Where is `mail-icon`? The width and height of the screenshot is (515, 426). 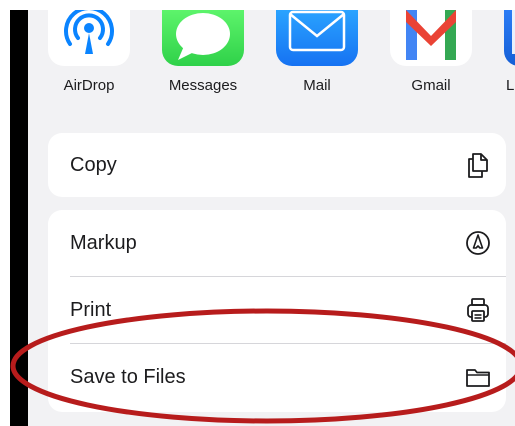 mail-icon is located at coordinates (317, 31).